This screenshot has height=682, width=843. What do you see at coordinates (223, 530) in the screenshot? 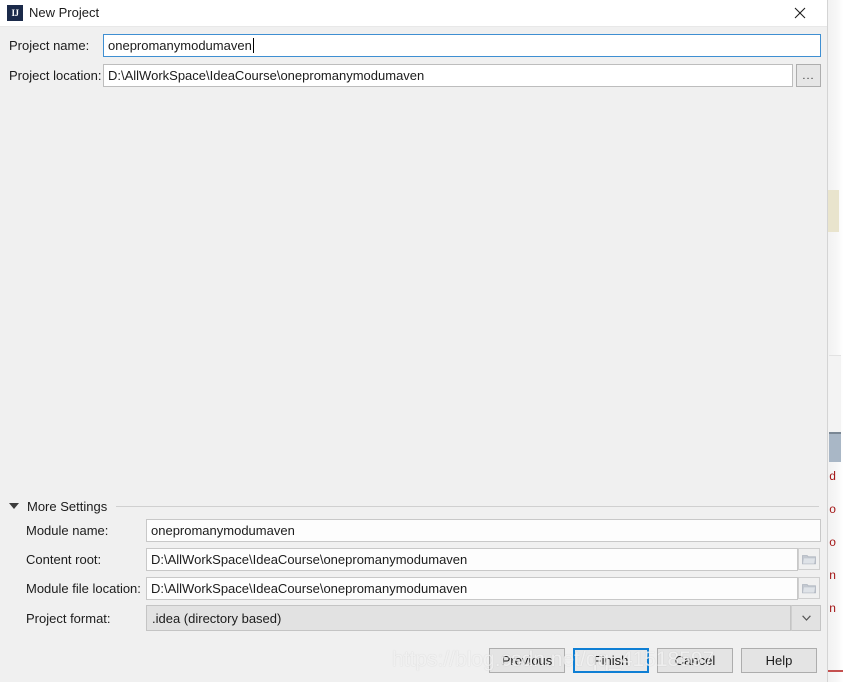
I see `module-name-value: onepromanymodumaven` at bounding box center [223, 530].